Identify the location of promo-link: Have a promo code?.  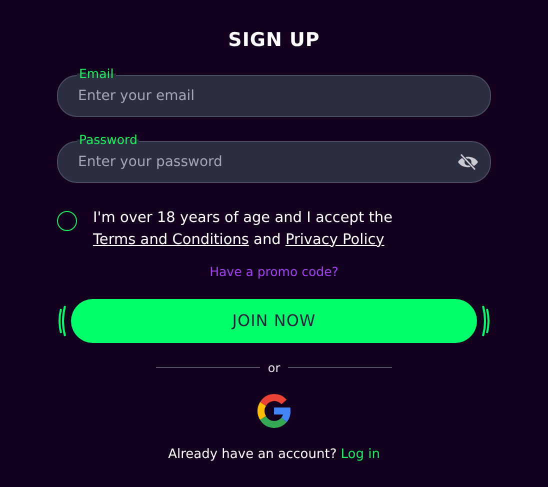
(274, 271).